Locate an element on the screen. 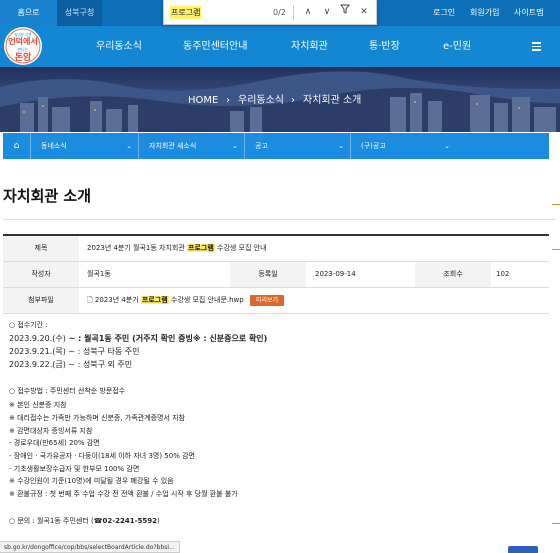 This screenshot has height=553, width=560. attach-label: 첨부파일 is located at coordinates (41, 300).